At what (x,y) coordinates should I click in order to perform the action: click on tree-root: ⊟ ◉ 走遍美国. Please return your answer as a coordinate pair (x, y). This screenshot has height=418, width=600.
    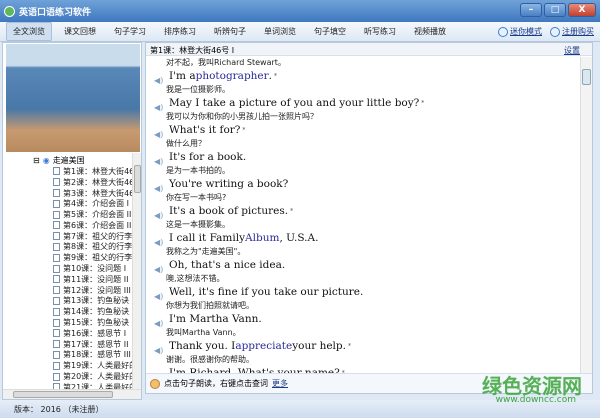
    Looking at the image, I should click on (59, 160).